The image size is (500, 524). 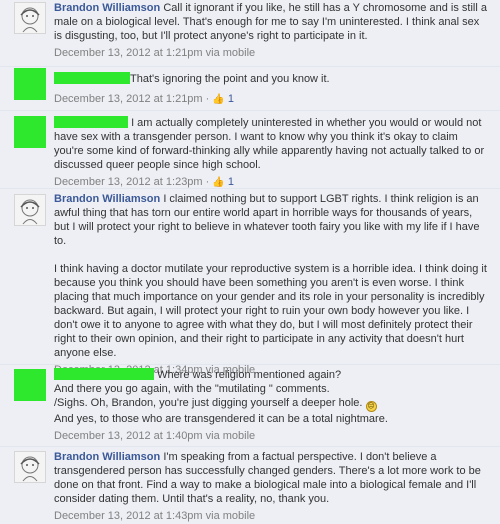 I want to click on comment-timestamp: December 13, 2012 at 1:23pm, so click(x=128, y=182).